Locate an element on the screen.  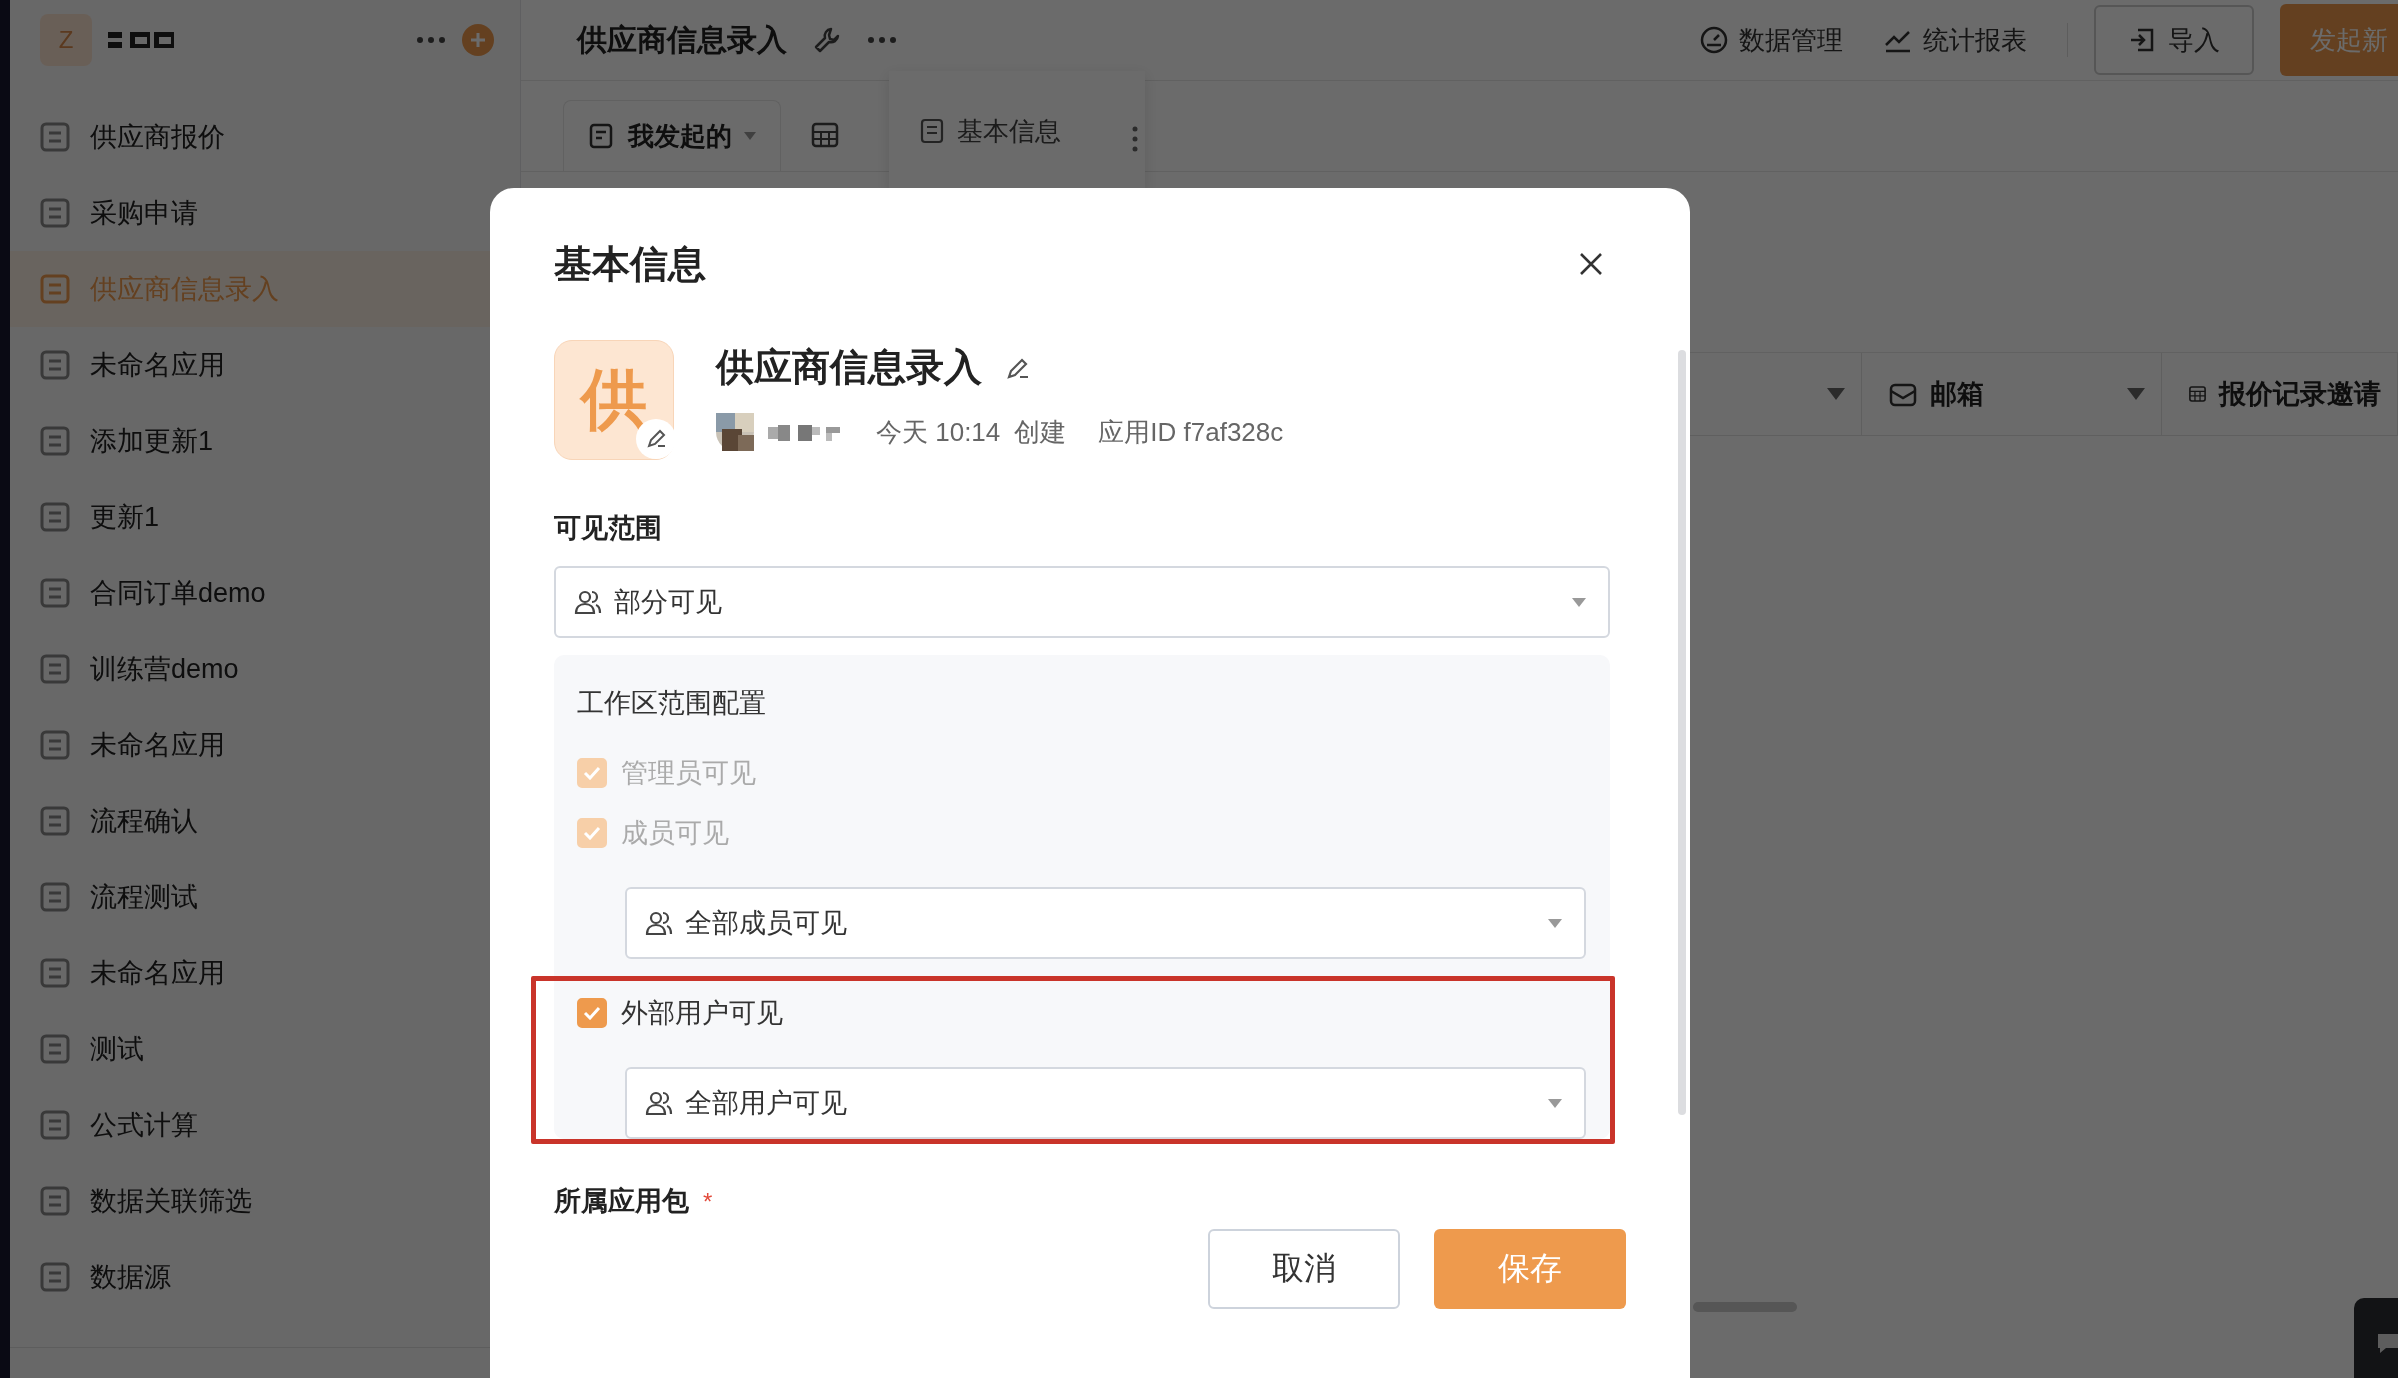
app-id: 应用ID f7af328c is located at coordinates (1191, 432).